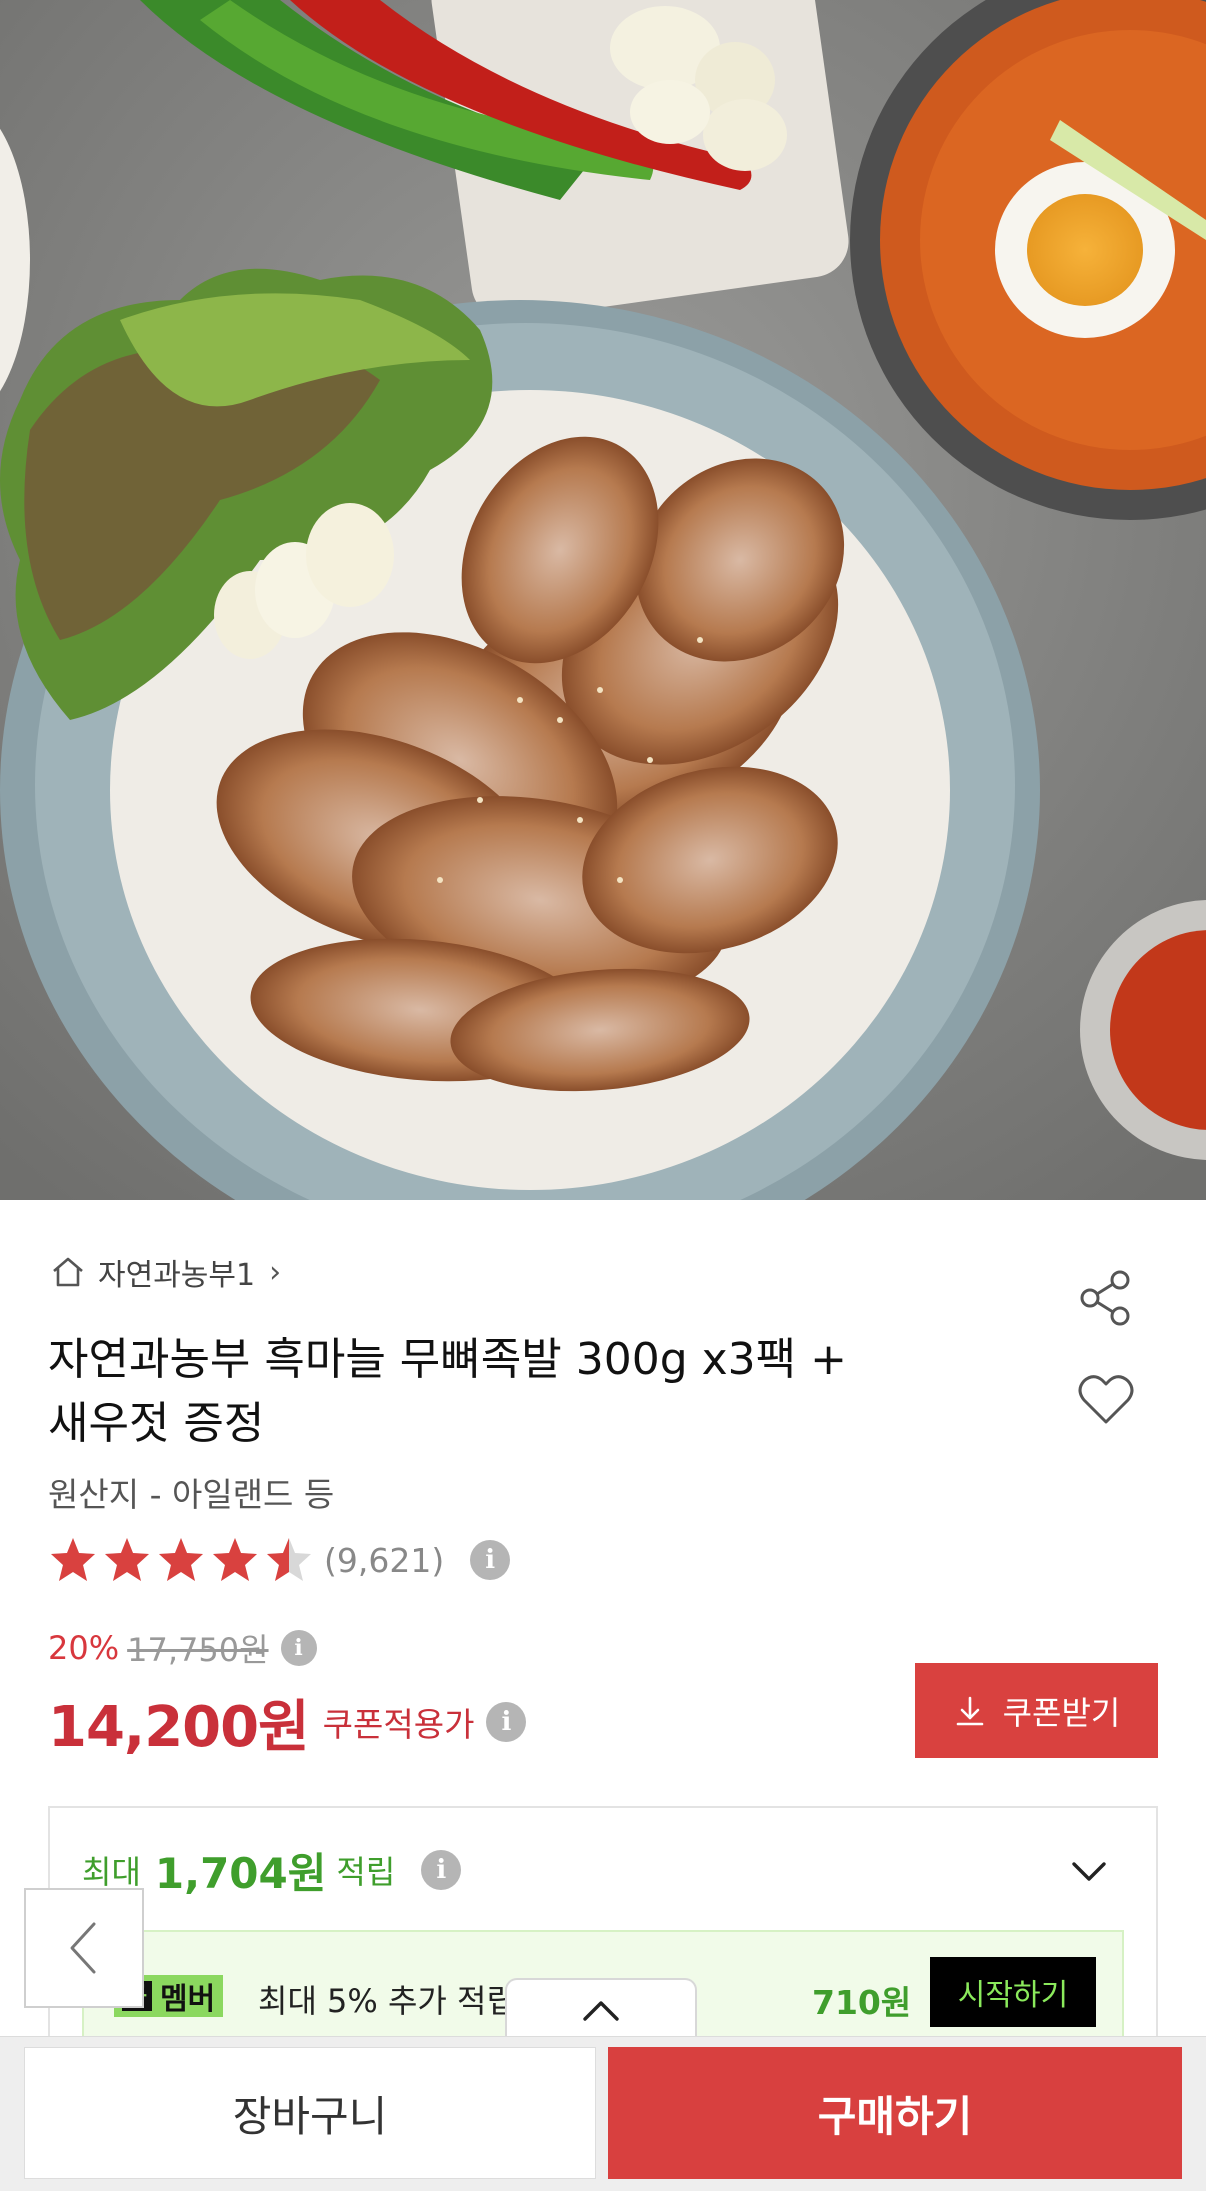 The height and width of the screenshot is (2191, 1206). Describe the element at coordinates (188, 1999) in the screenshot. I see `membership-badge-text: 멤버` at that location.